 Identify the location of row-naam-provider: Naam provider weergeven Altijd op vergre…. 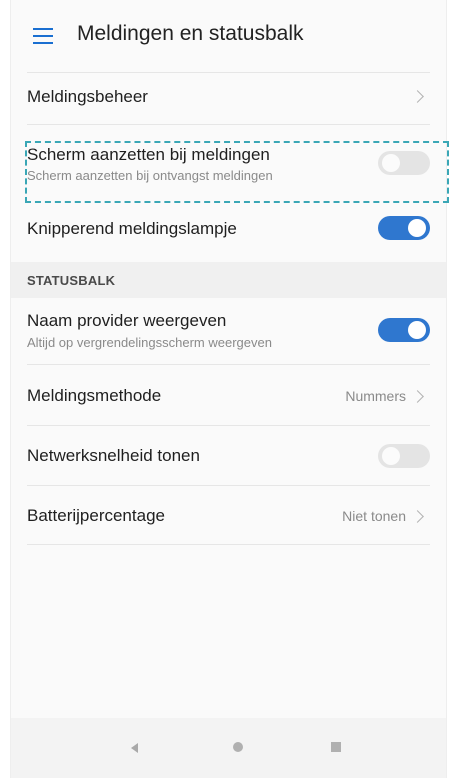
(228, 330).